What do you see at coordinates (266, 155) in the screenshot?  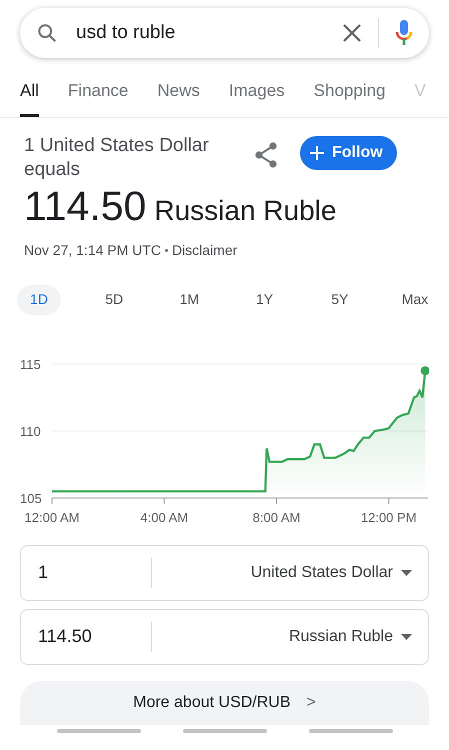 I see `share-icon` at bounding box center [266, 155].